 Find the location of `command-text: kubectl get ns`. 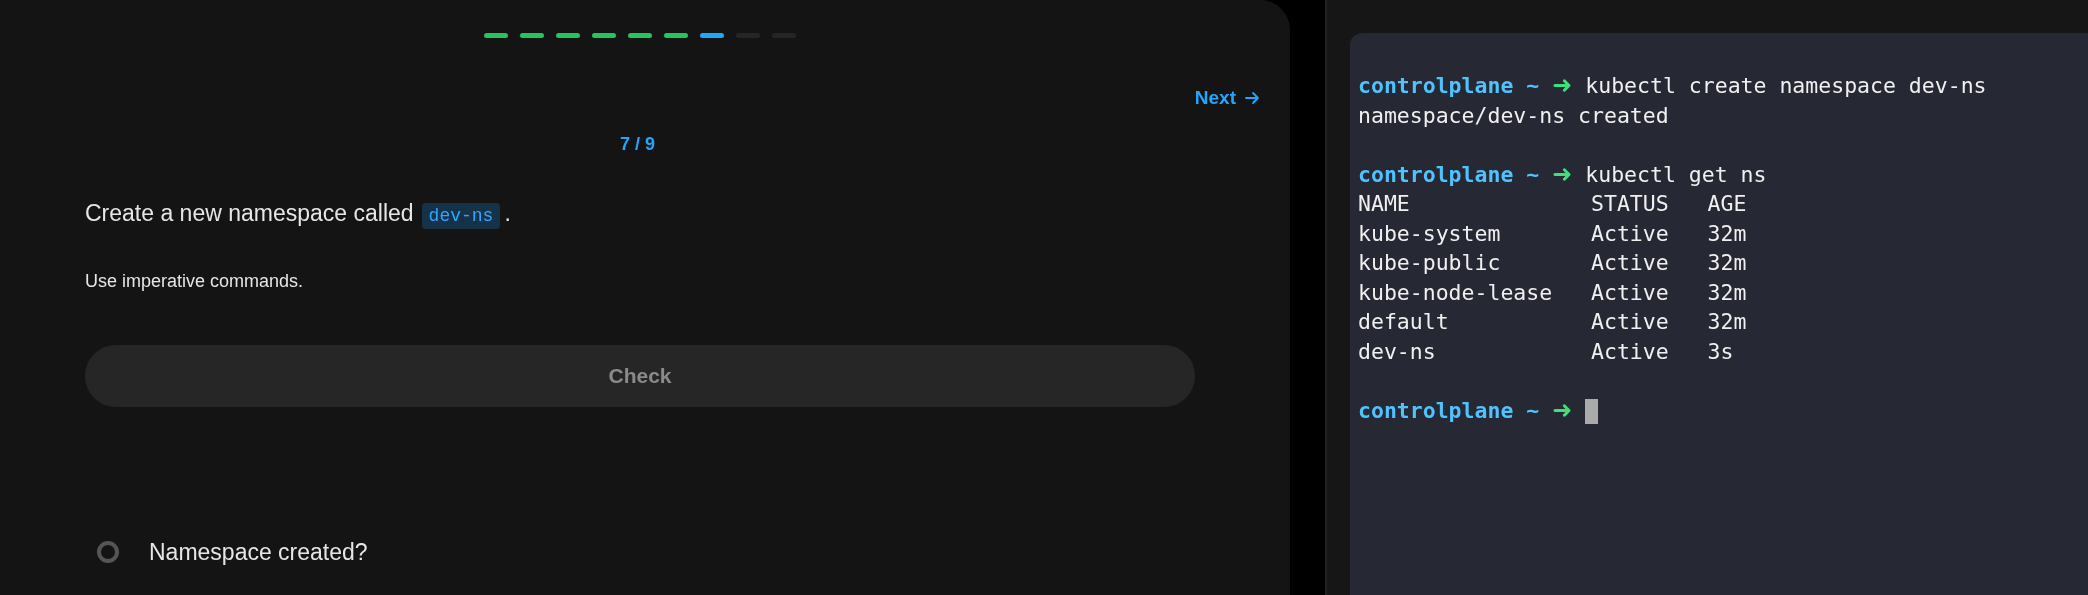

command-text: kubectl get ns is located at coordinates (1676, 174).